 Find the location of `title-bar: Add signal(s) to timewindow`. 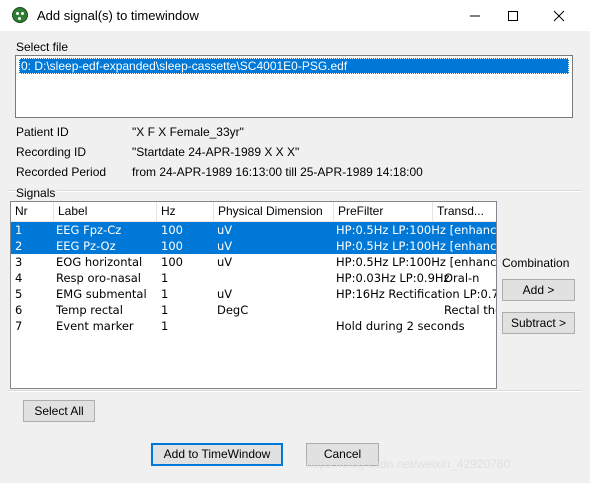

title-bar: Add signal(s) to timewindow is located at coordinates (295, 15).